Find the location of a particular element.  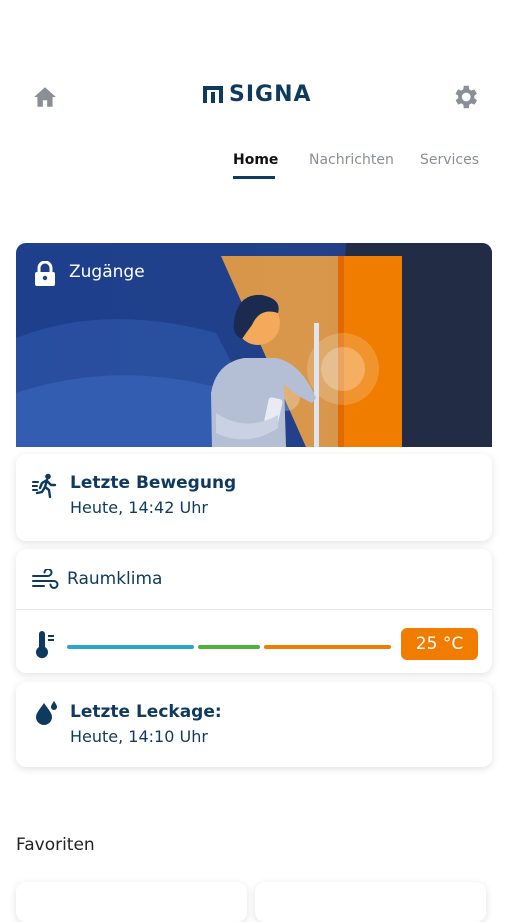

wind-icon is located at coordinates (45, 579).